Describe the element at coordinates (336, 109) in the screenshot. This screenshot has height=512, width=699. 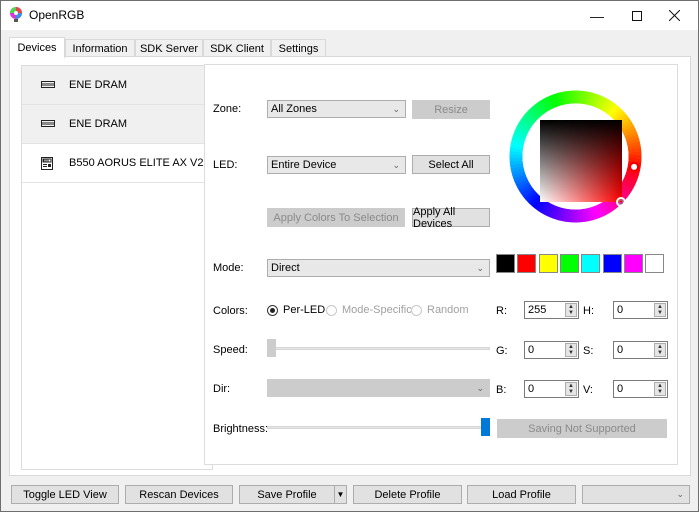
I see `zone-select: All Zones ⌄` at that location.